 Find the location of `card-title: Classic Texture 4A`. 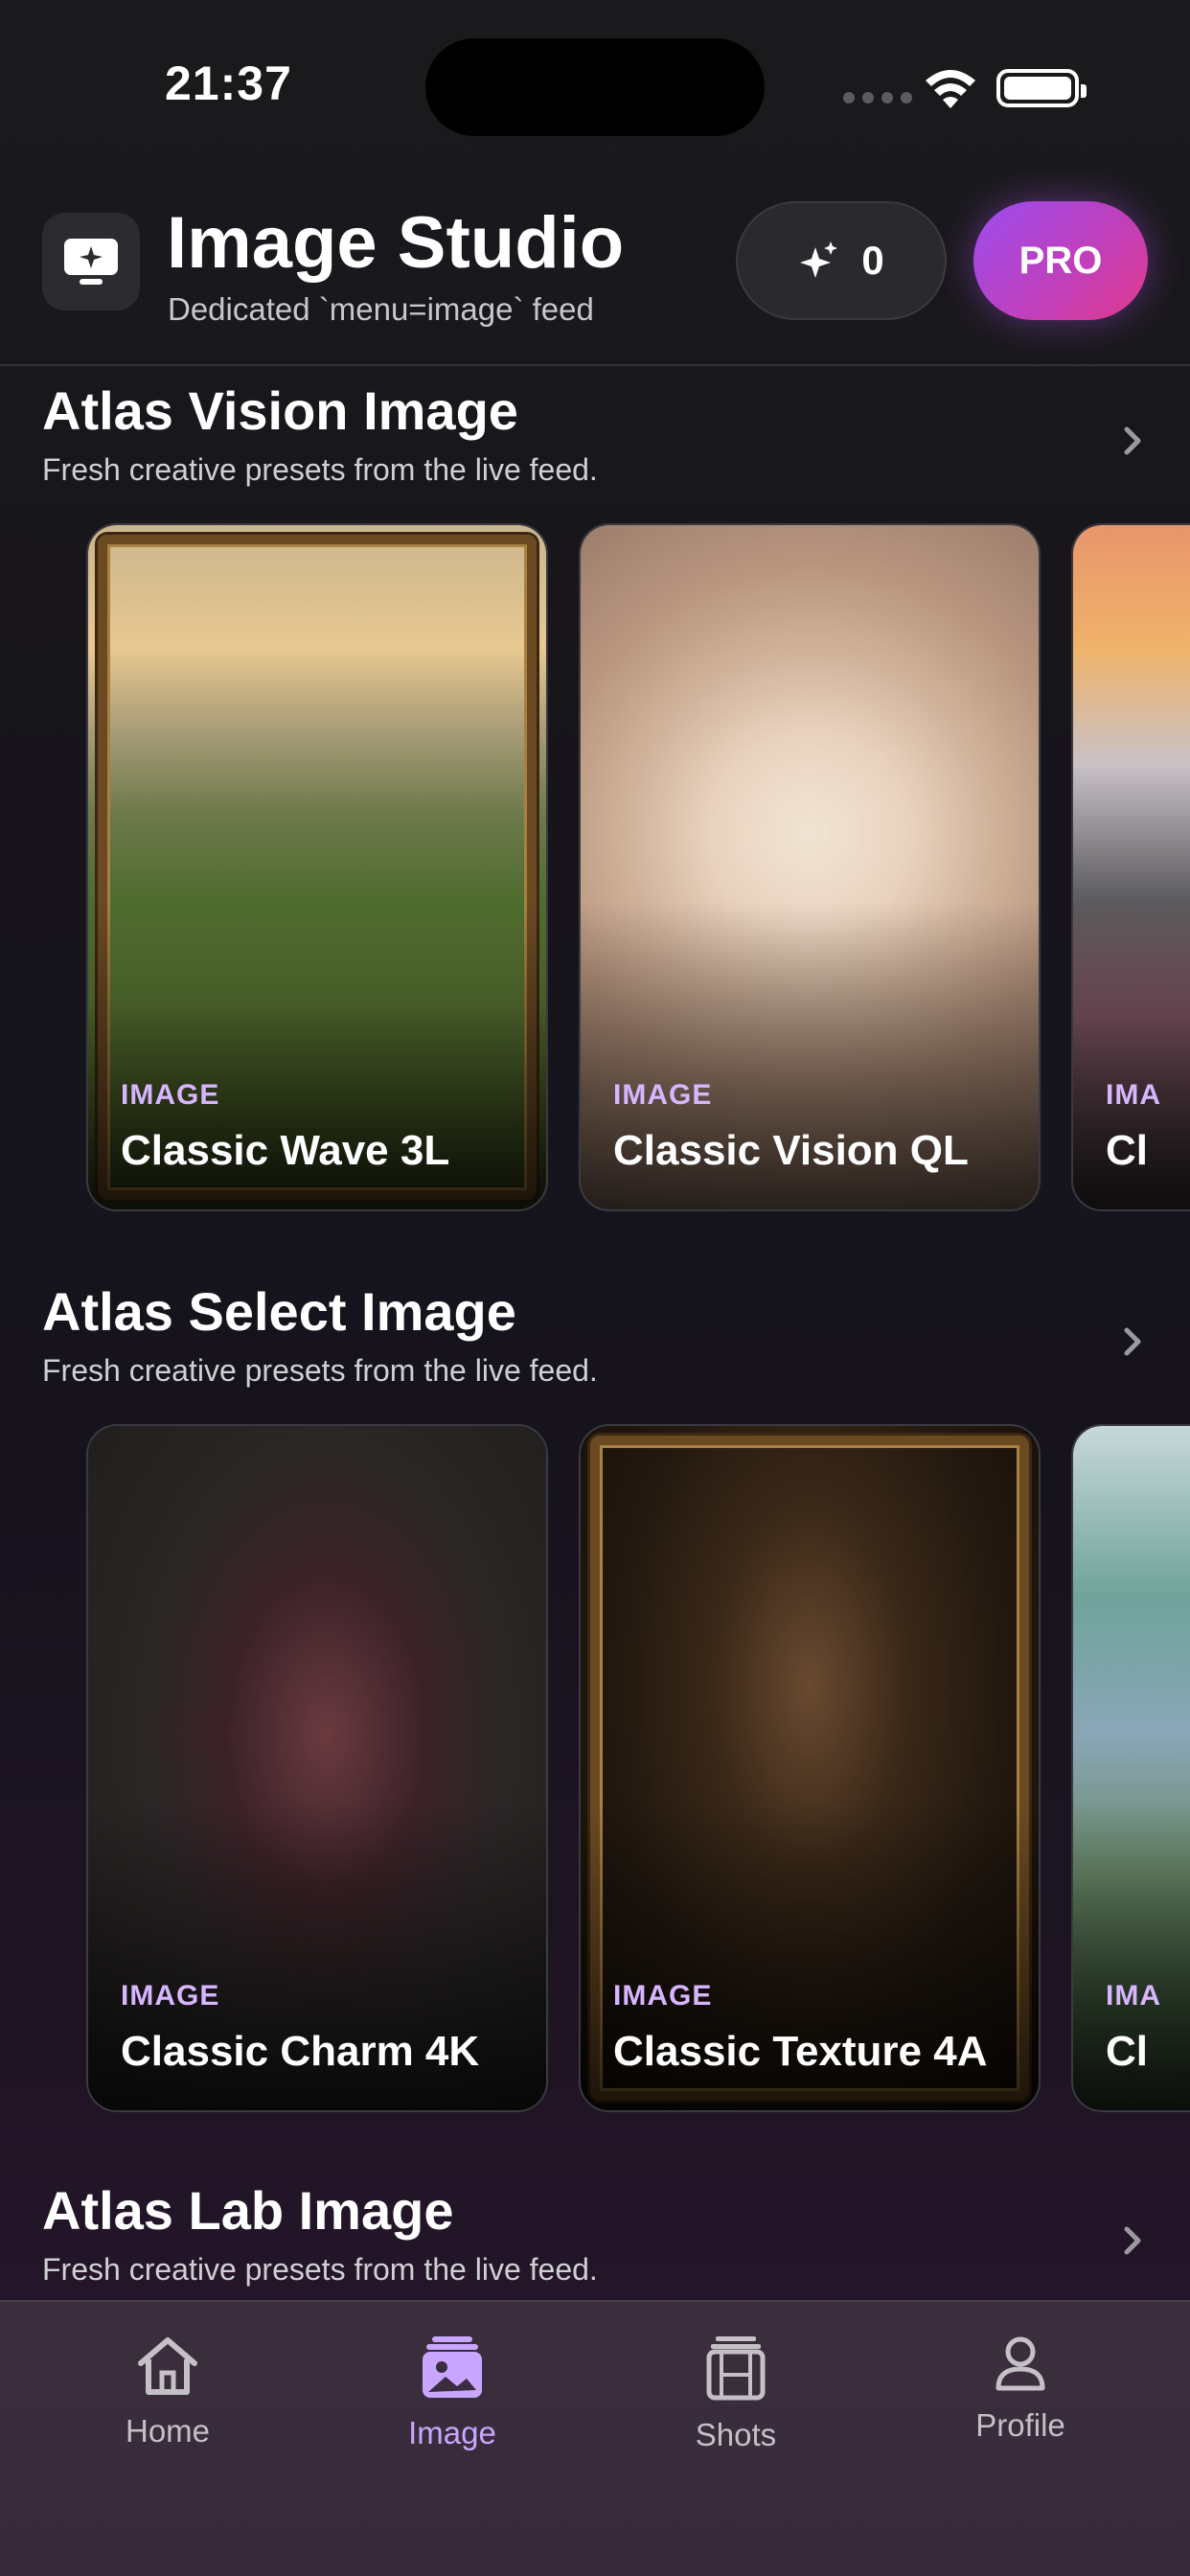

card-title: Classic Texture 4A is located at coordinates (801, 2051).